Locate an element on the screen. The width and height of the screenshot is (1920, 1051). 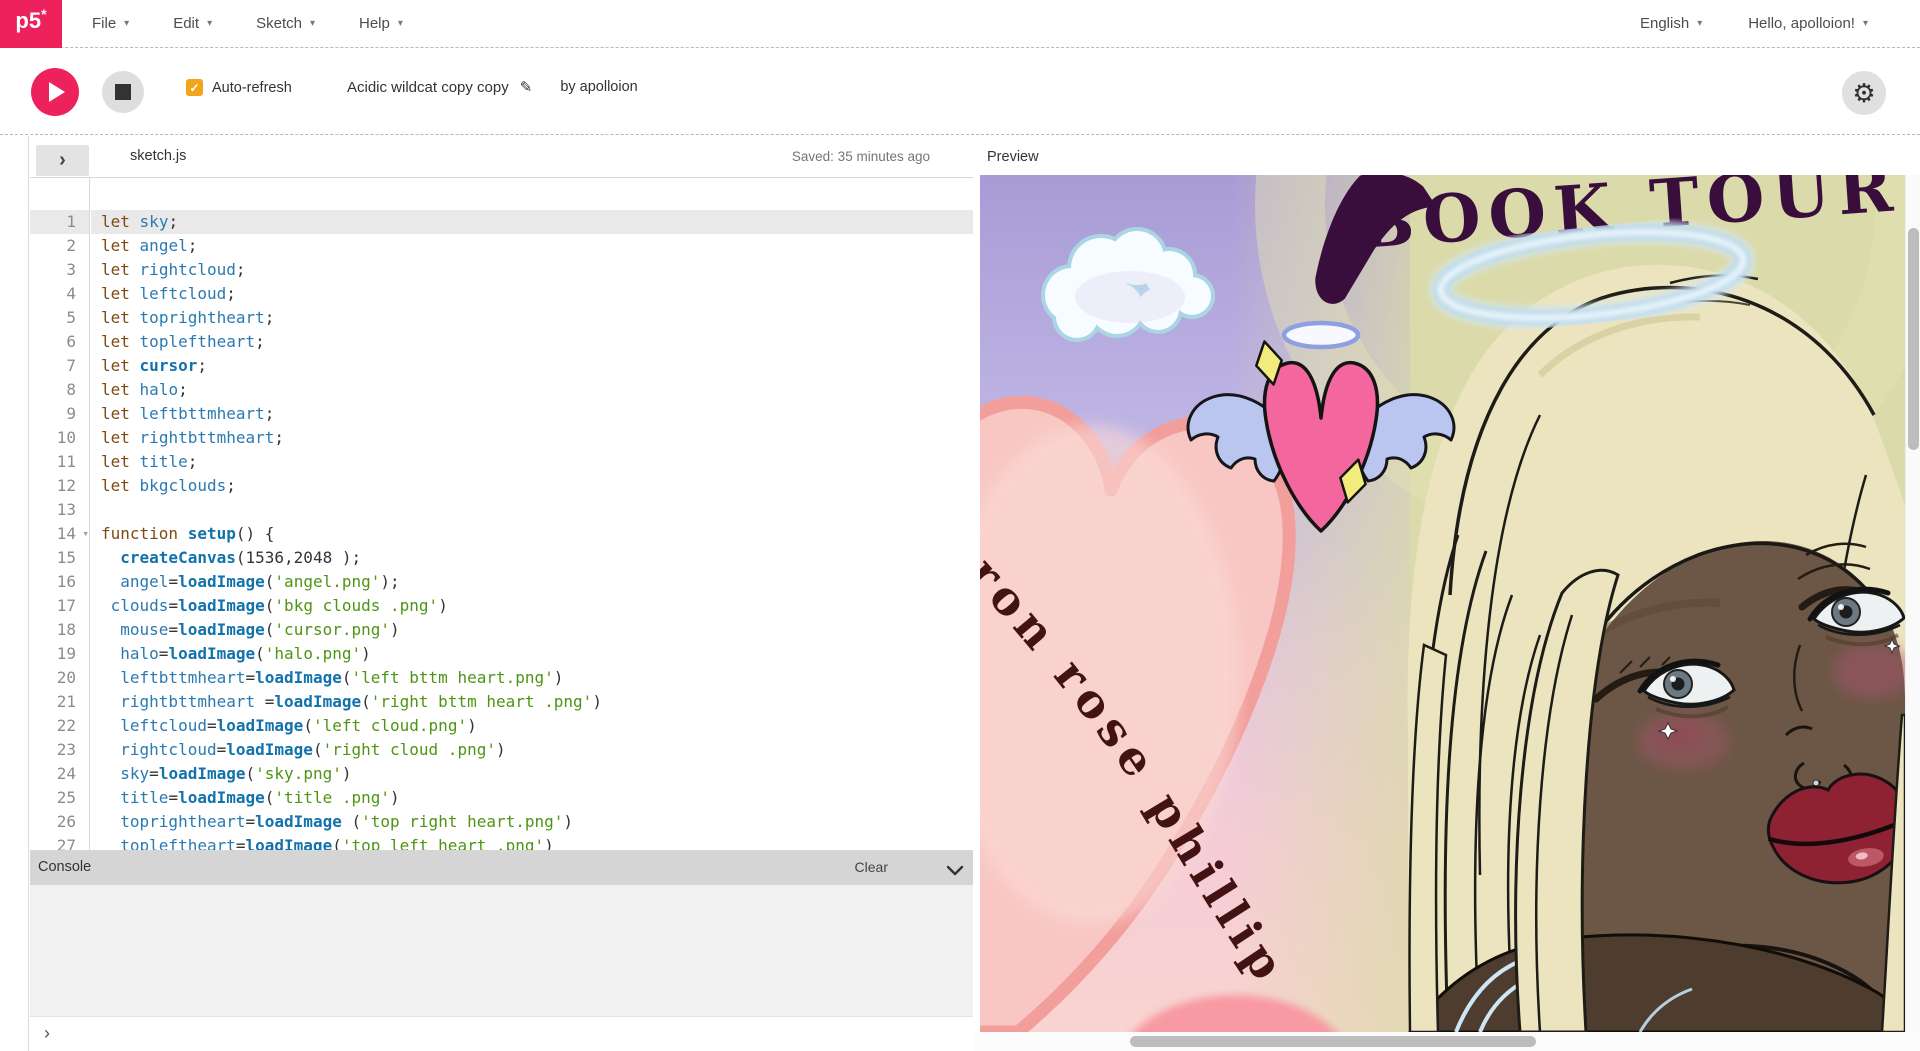
expand-files-button: › is located at coordinates (62, 160).